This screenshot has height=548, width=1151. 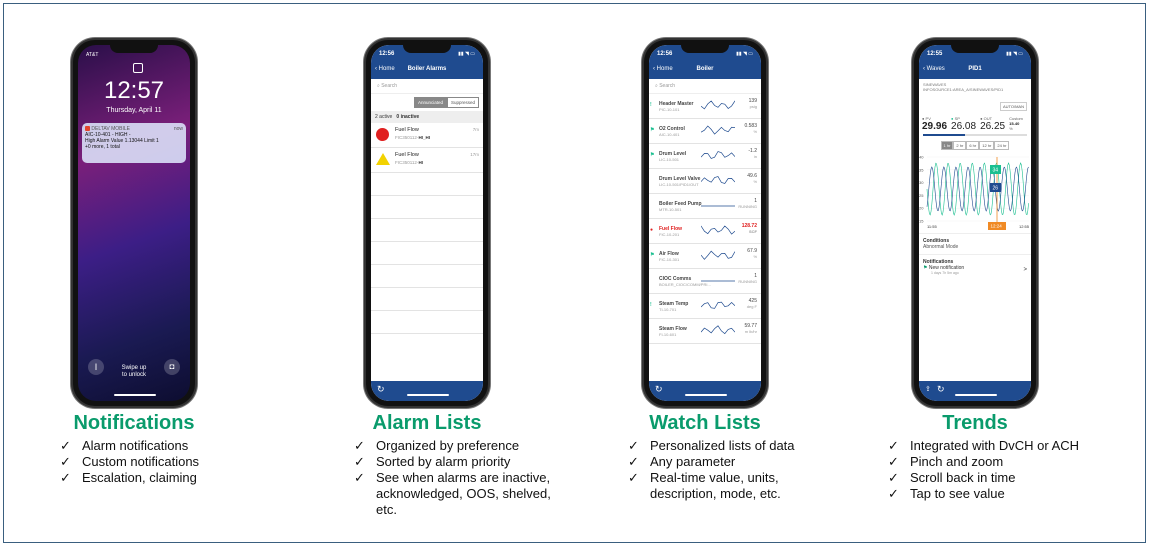 I want to click on notif-time: now, so click(x=178, y=129).